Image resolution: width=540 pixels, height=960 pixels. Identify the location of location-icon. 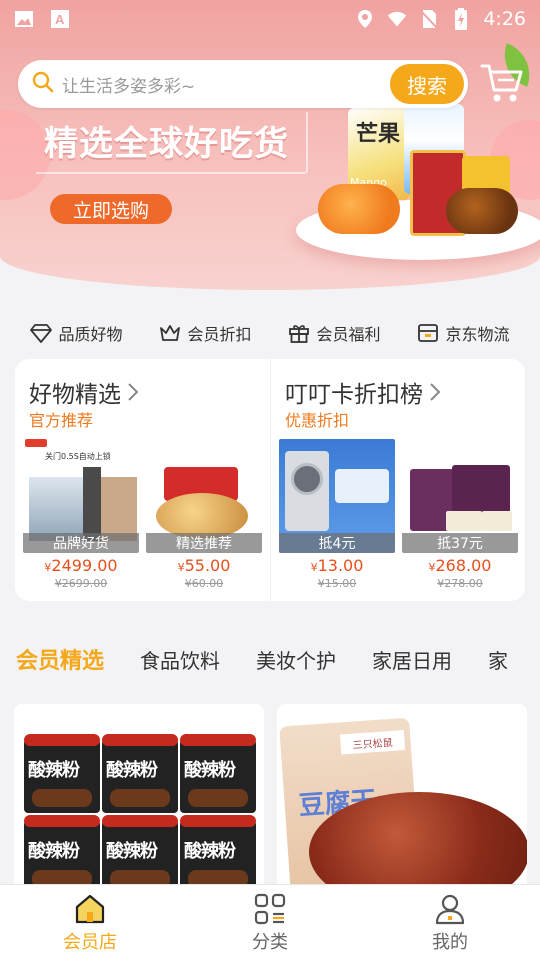
(365, 19).